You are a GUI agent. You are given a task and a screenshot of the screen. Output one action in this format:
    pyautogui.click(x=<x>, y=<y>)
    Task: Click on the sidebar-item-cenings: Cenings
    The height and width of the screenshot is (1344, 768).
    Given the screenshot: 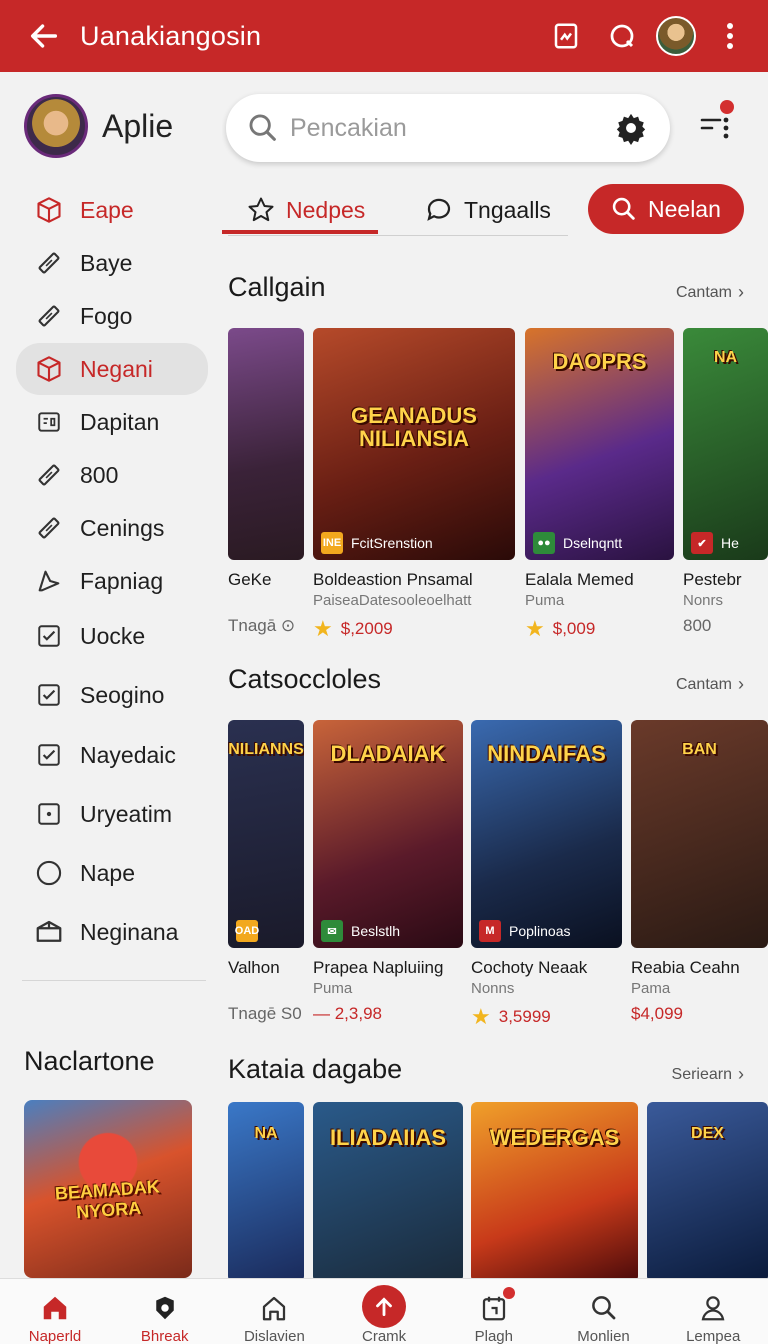 What is the action you would take?
    pyautogui.click(x=112, y=528)
    